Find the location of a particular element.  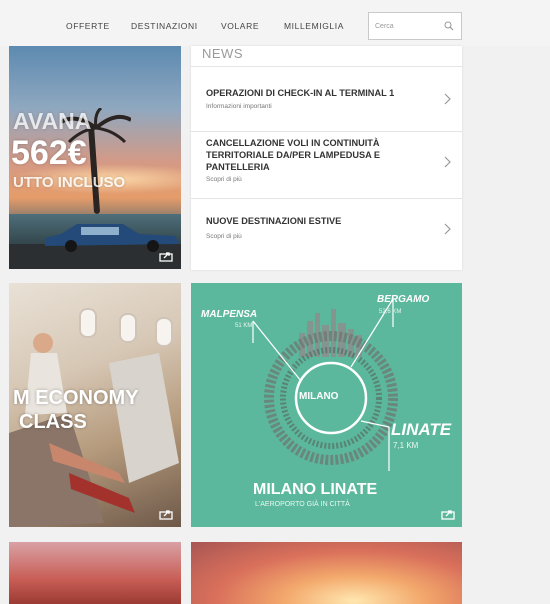

linate-subline: L'AEROPORTO GIÀ IN CITTÀ is located at coordinates (302, 504).